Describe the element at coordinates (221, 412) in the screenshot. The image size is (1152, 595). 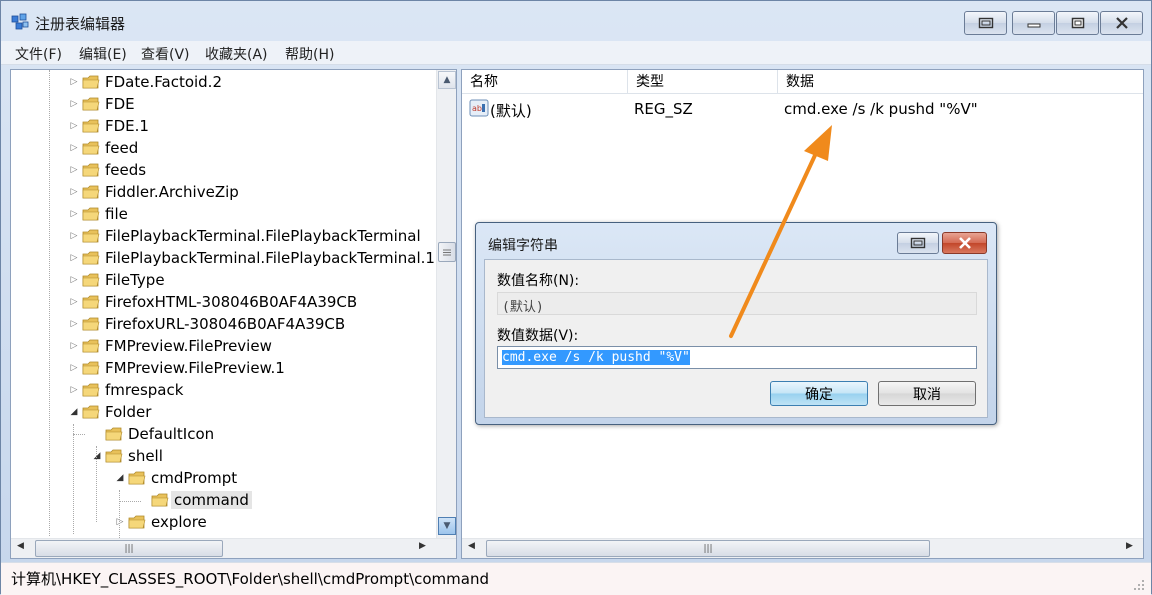
I see `tree-node: ◢ Folder` at that location.